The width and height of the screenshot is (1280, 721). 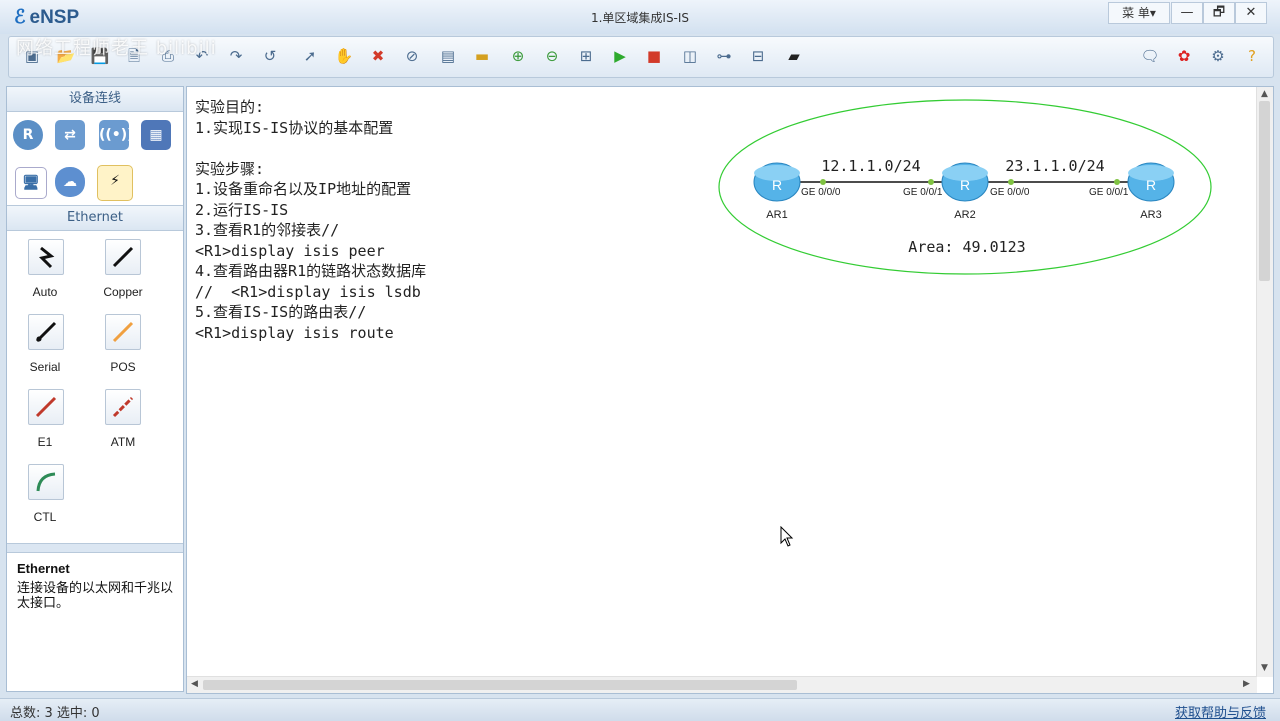 What do you see at coordinates (45, 442) in the screenshot?
I see `cable-label-e1: E1` at bounding box center [45, 442].